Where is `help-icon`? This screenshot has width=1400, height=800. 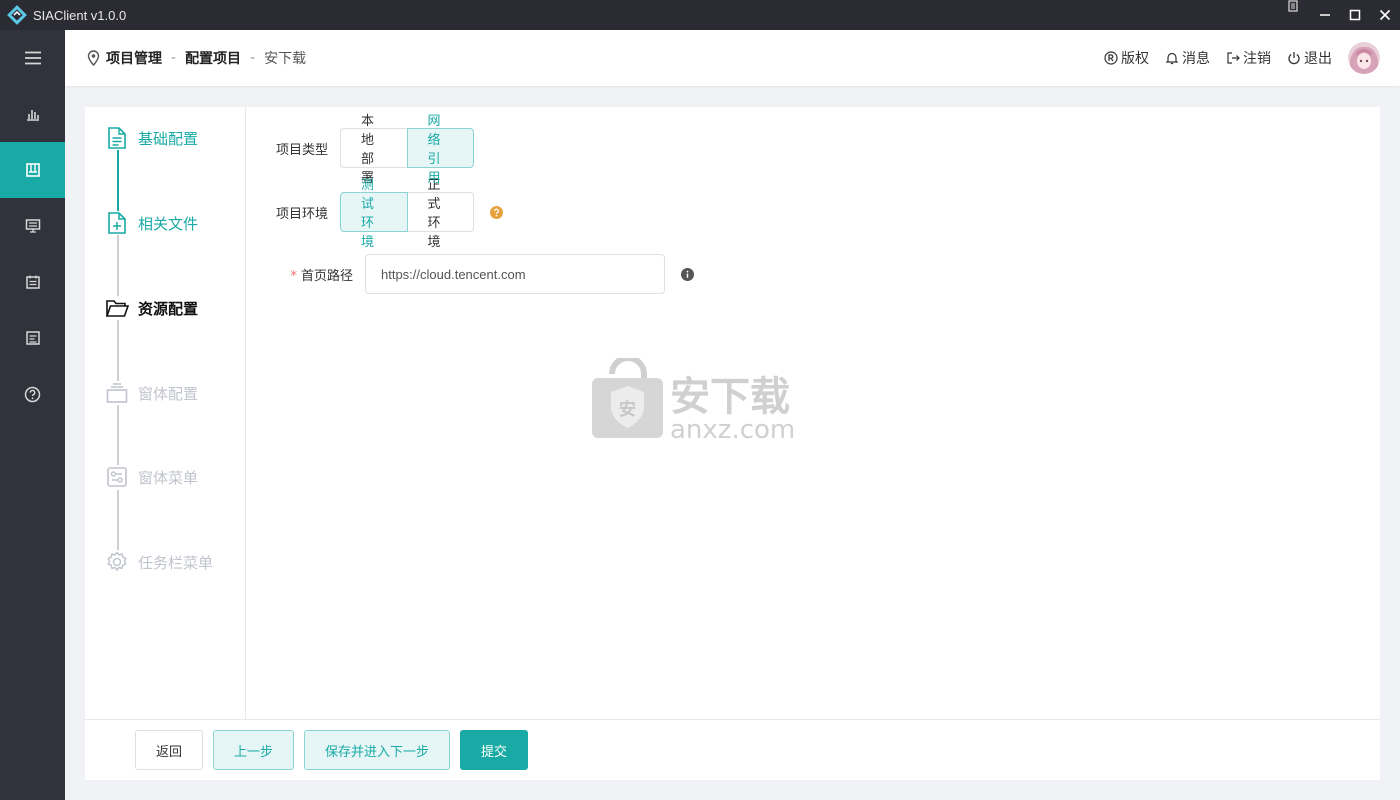
help-icon is located at coordinates (32, 394).